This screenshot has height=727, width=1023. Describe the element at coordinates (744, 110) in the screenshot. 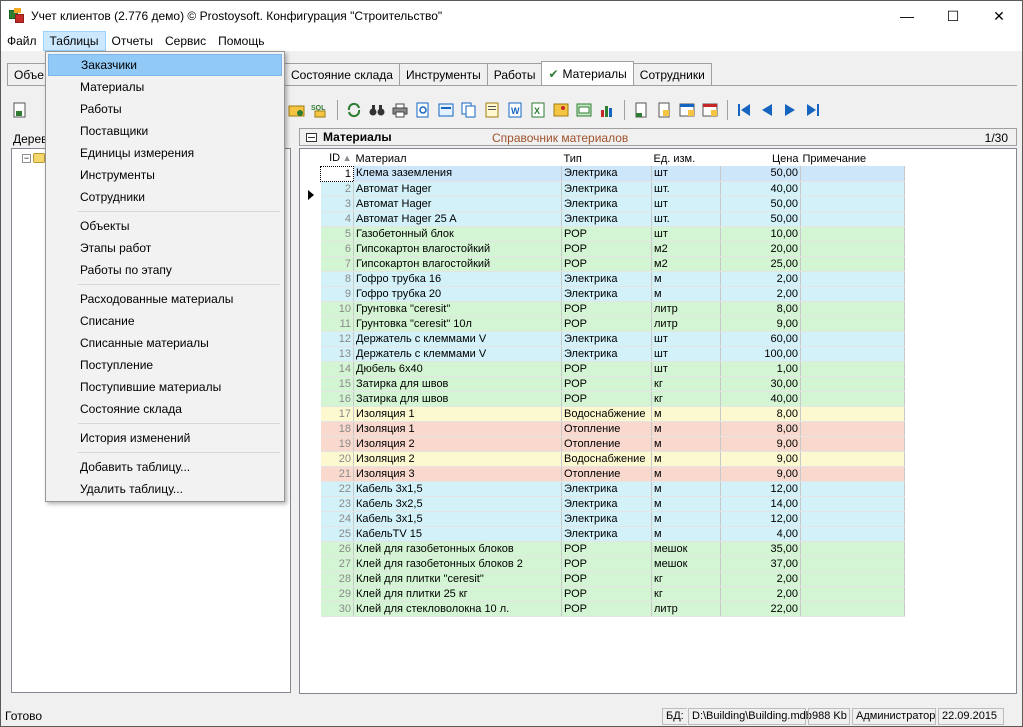

I see `first-record-icon` at that location.